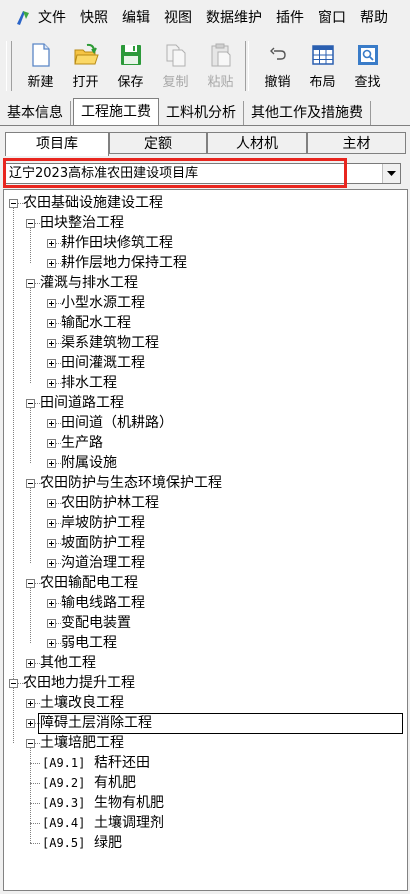 The image size is (410, 894). Describe the element at coordinates (9, 66) in the screenshot. I see `toolbar-grip` at that location.